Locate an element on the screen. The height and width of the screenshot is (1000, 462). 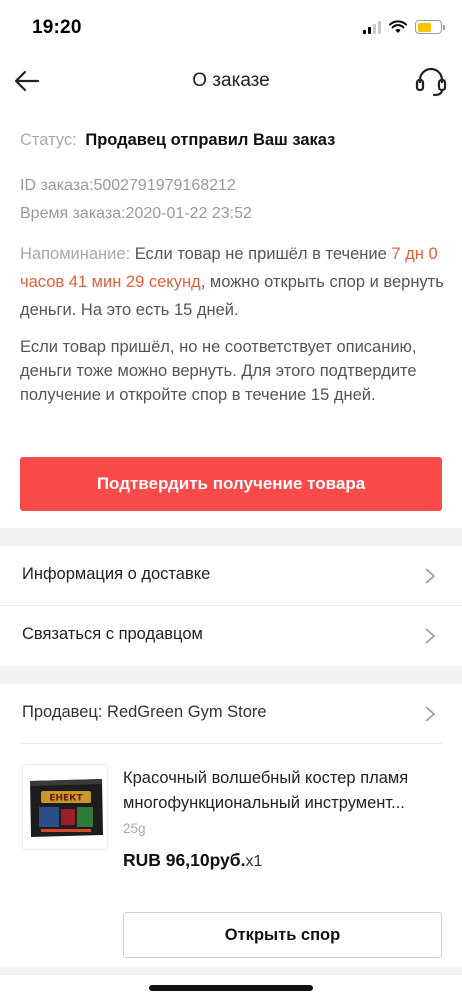
status-label: Статус: is located at coordinates (48, 140).